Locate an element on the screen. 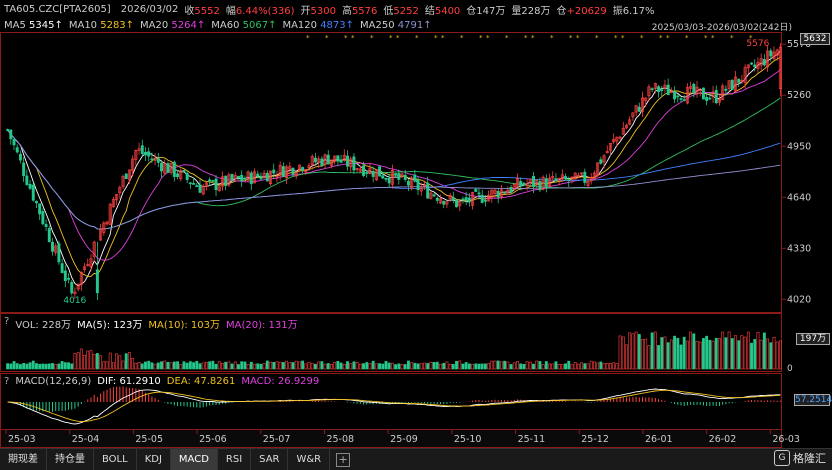 The width and height of the screenshot is (832, 470). add-tab-icon: + is located at coordinates (343, 459).